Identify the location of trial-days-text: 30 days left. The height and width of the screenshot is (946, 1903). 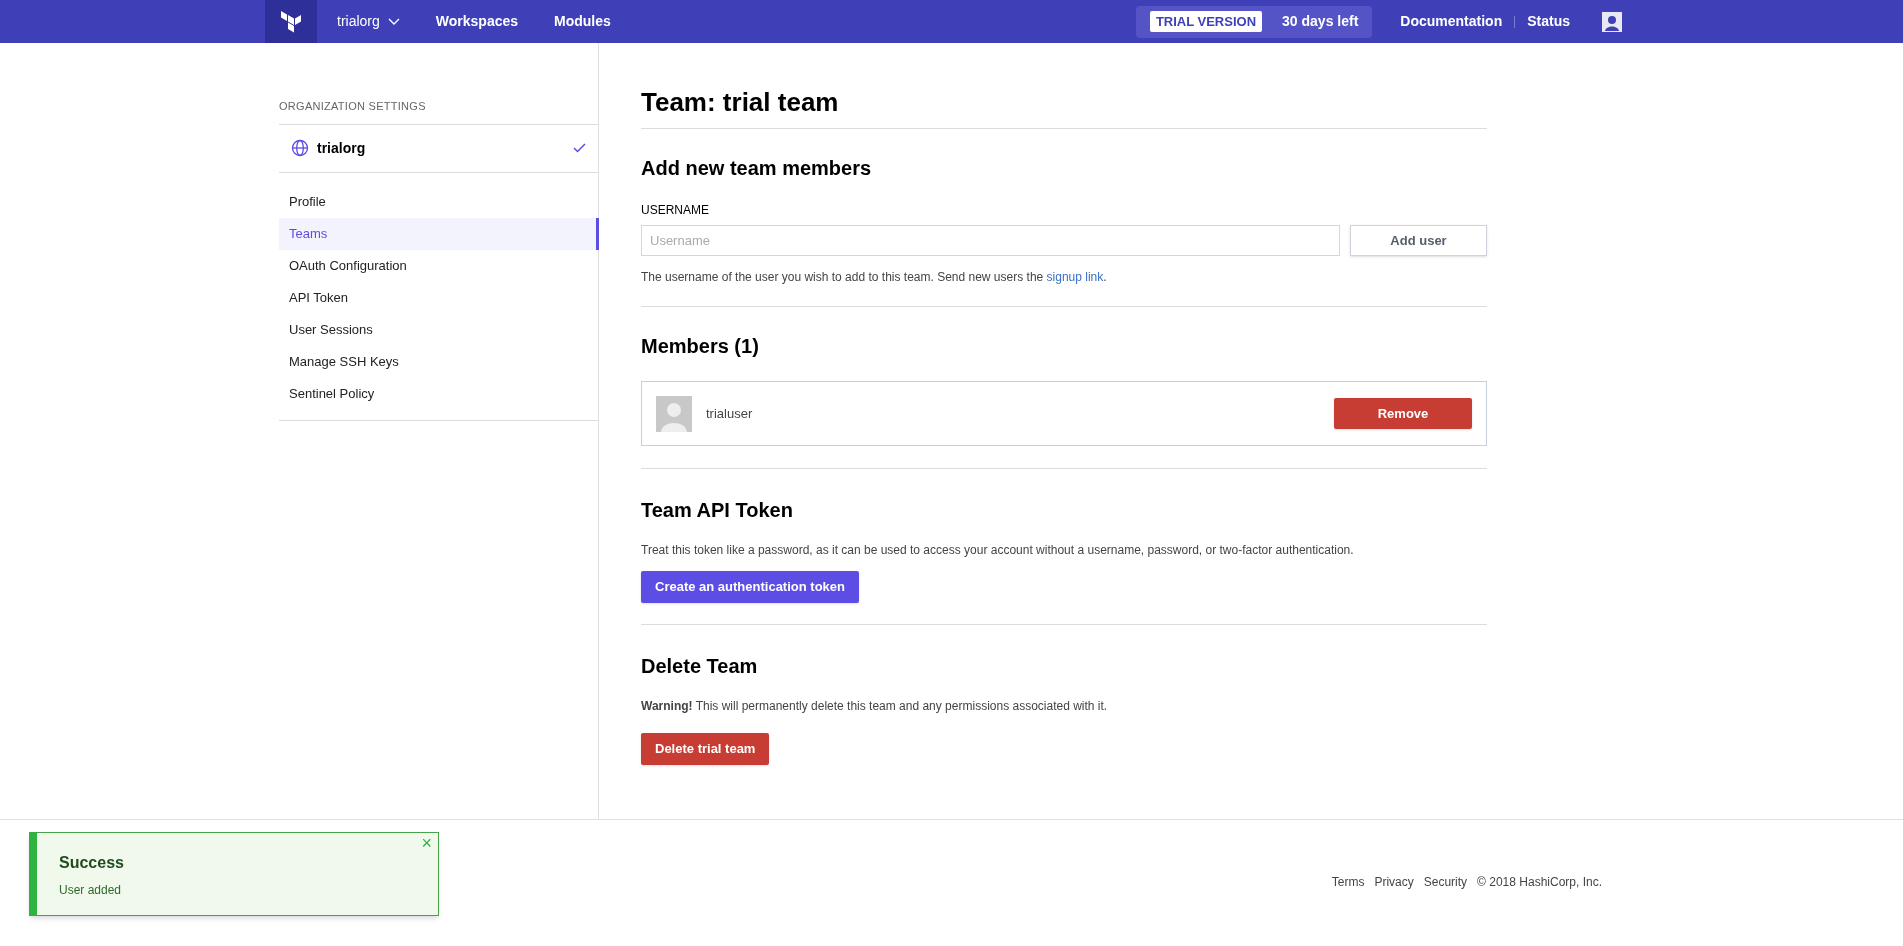
(1320, 21).